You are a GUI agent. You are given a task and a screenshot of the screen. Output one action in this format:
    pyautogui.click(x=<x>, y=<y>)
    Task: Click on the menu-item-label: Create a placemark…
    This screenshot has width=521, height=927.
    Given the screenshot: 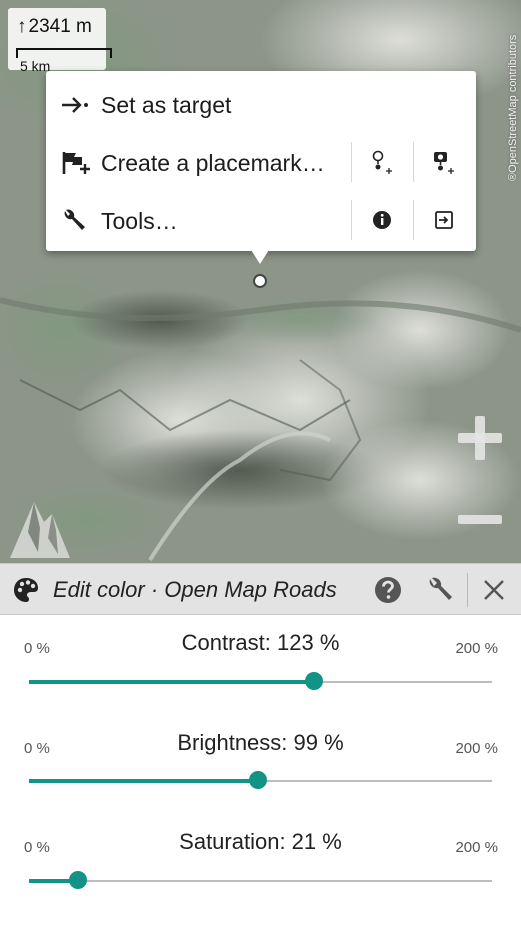 What is the action you would take?
    pyautogui.click(x=213, y=163)
    